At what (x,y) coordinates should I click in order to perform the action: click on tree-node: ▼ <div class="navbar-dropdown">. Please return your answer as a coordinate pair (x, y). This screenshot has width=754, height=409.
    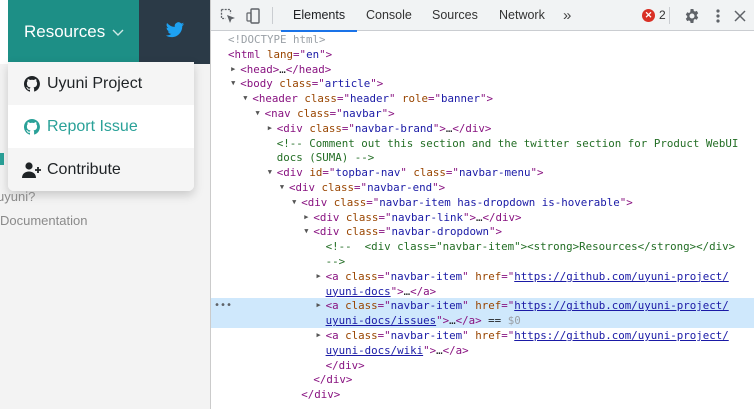
    Looking at the image, I should click on (482, 231).